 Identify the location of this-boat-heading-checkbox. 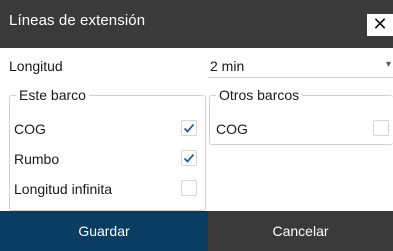
(189, 158).